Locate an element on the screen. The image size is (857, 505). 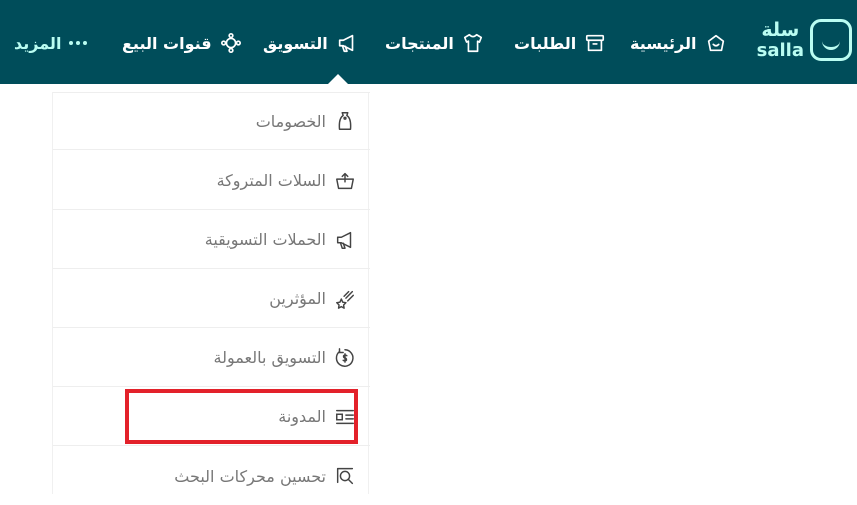
menu-item-influencers: المؤثرين is located at coordinates (211, 299).